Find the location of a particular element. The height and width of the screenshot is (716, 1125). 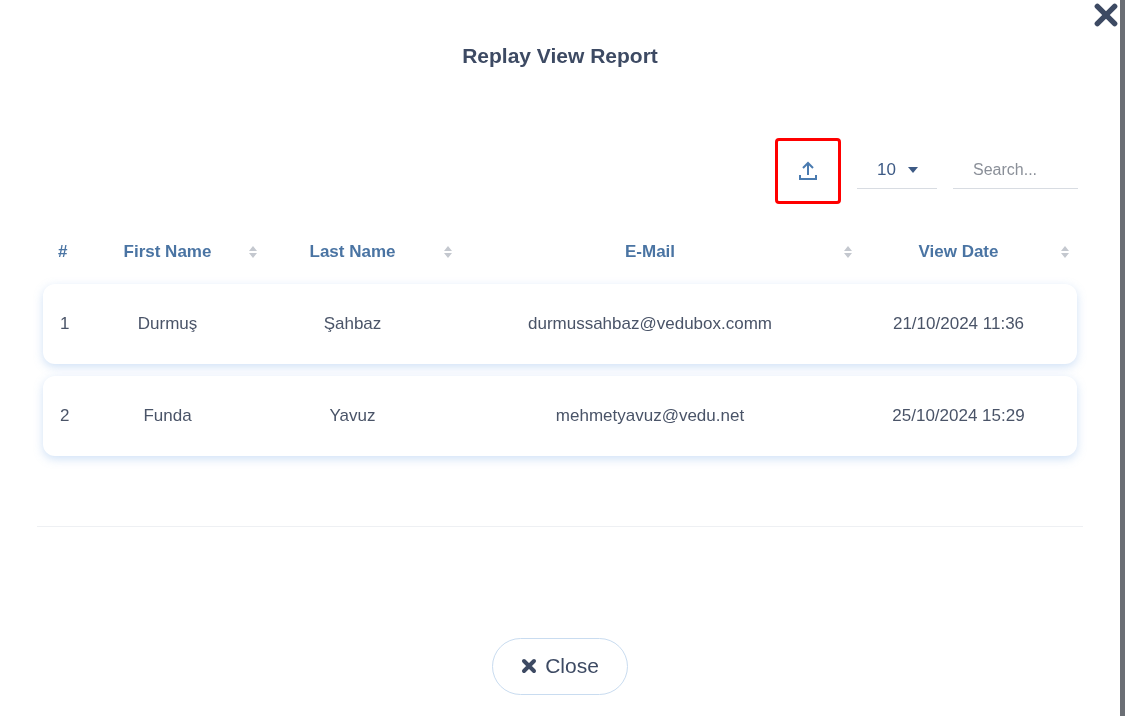

table-cell-text: Yavuz is located at coordinates (352, 415).